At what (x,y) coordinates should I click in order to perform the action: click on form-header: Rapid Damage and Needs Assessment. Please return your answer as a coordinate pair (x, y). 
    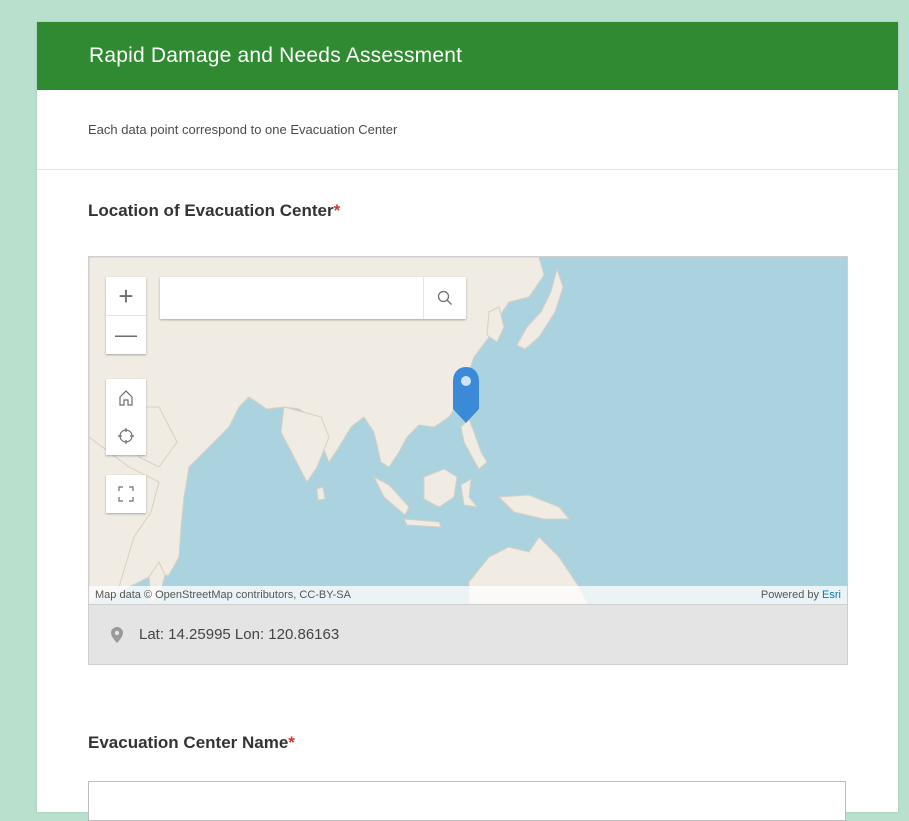
    Looking at the image, I should click on (467, 56).